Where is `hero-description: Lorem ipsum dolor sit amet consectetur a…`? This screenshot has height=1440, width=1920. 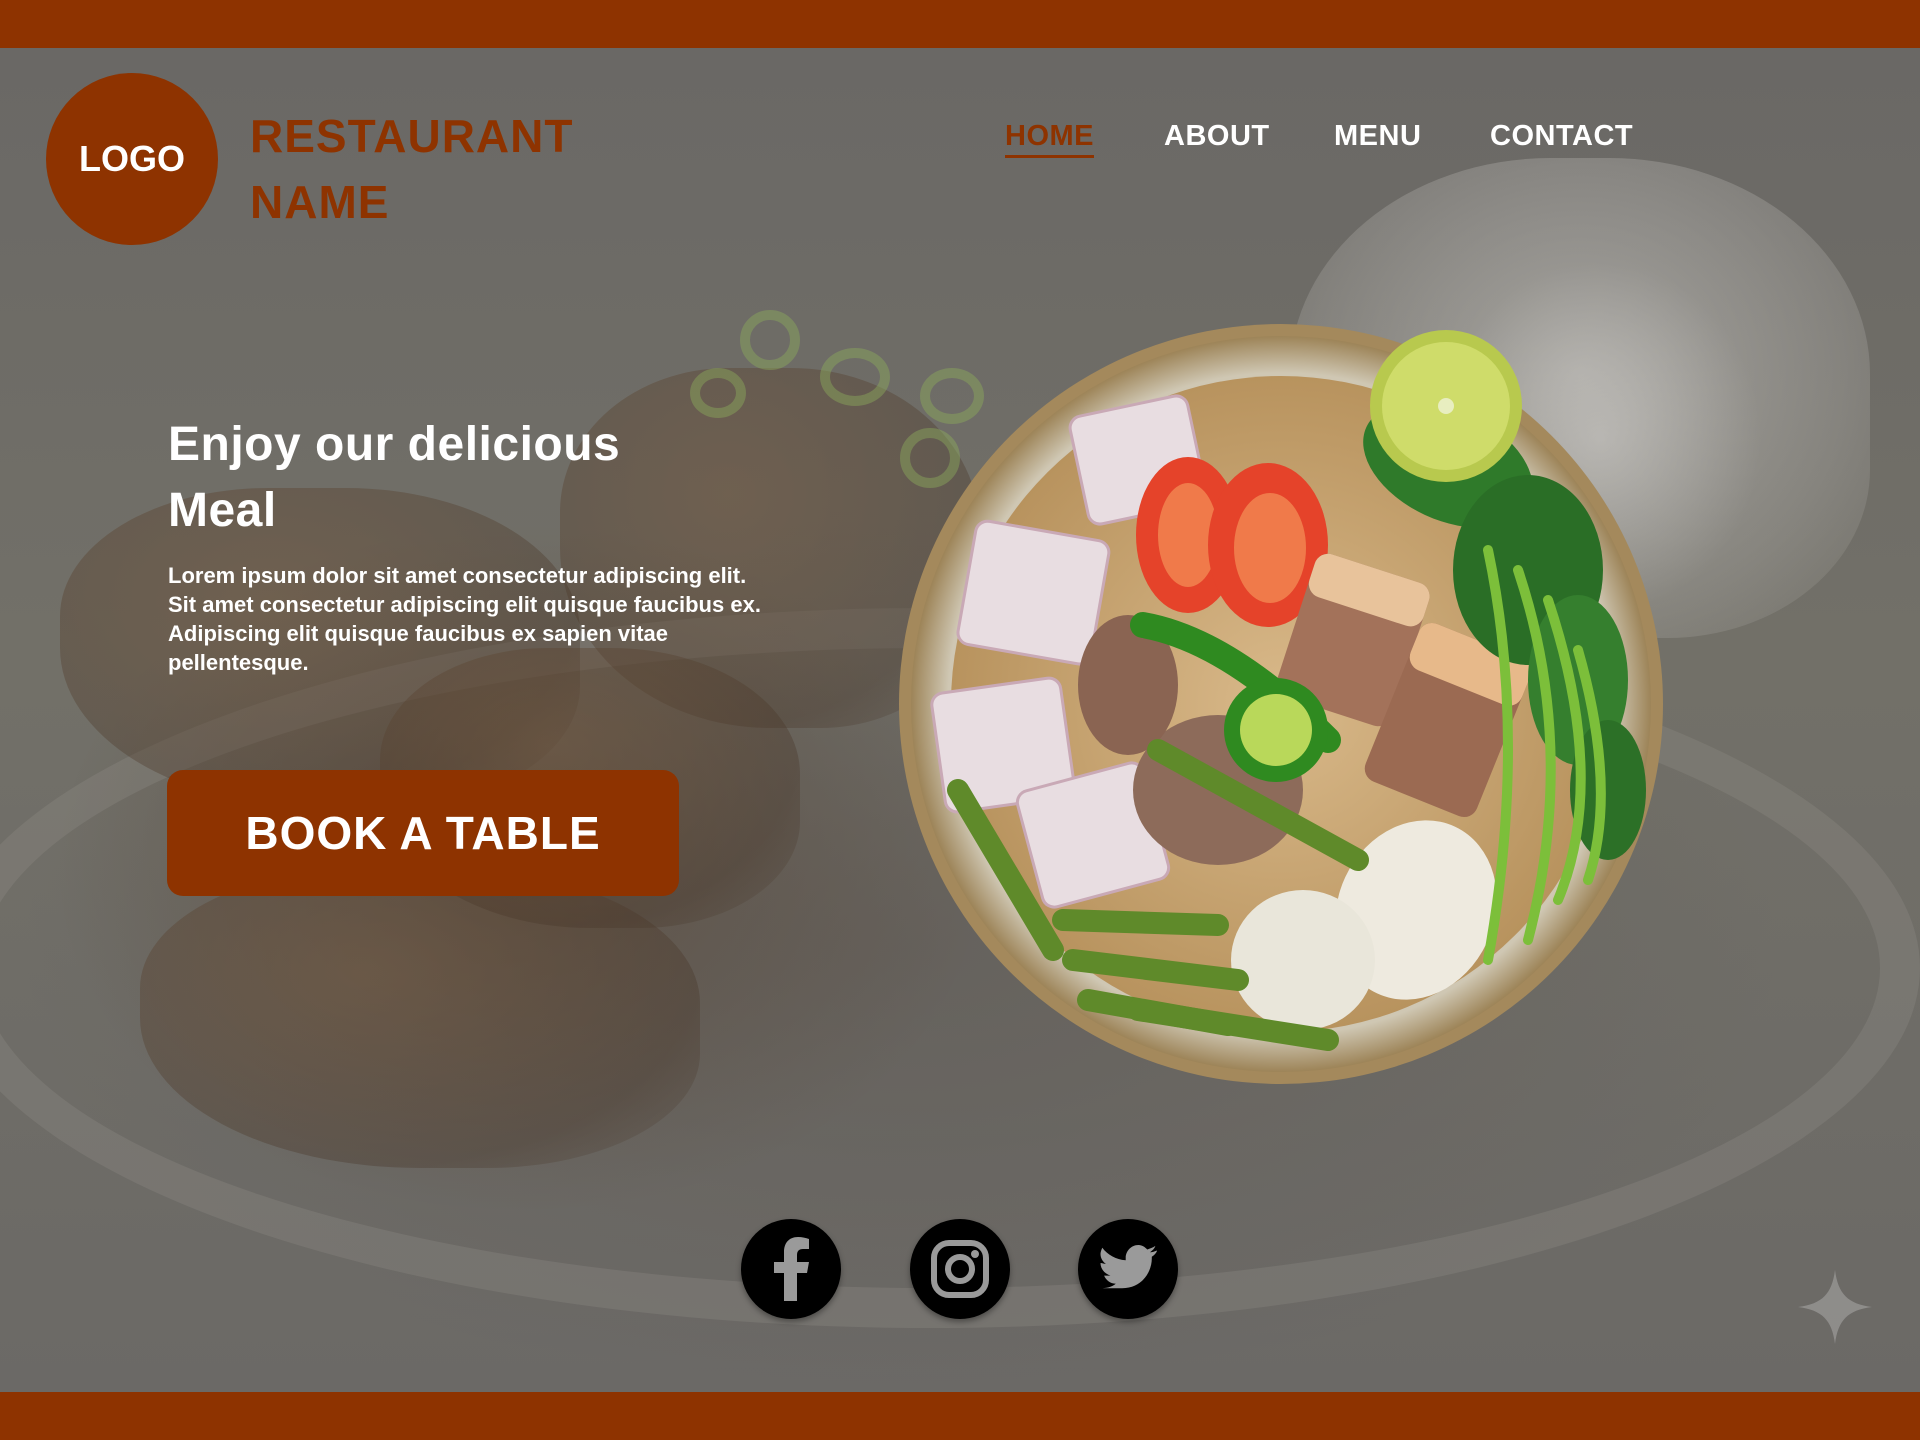
hero-description: Lorem ipsum dolor sit amet consectetur a… is located at coordinates (464, 619).